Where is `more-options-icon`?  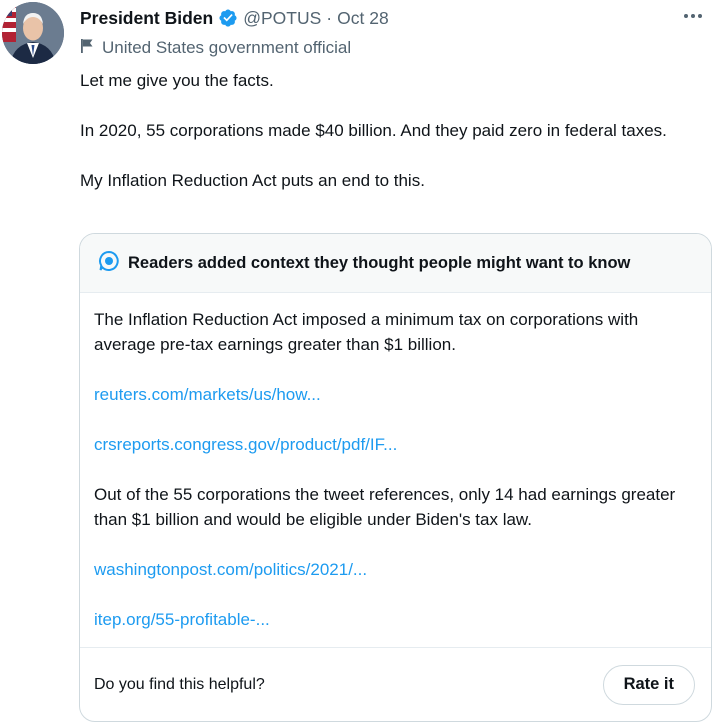
more-options-icon is located at coordinates (693, 16).